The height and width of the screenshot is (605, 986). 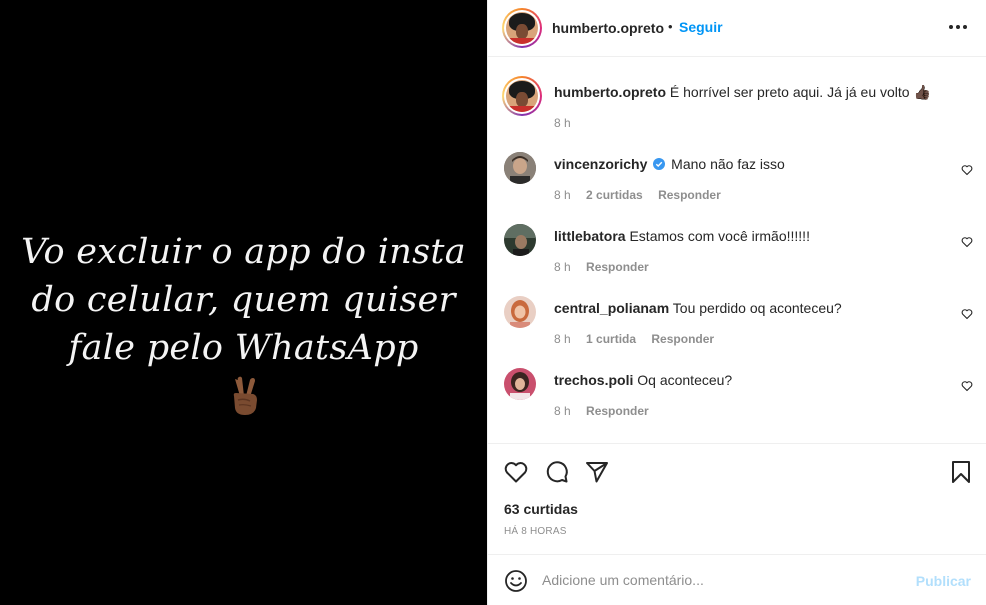 What do you see at coordinates (535, 531) in the screenshot?
I see `post-timestamp: HÁ 8 HORAS` at bounding box center [535, 531].